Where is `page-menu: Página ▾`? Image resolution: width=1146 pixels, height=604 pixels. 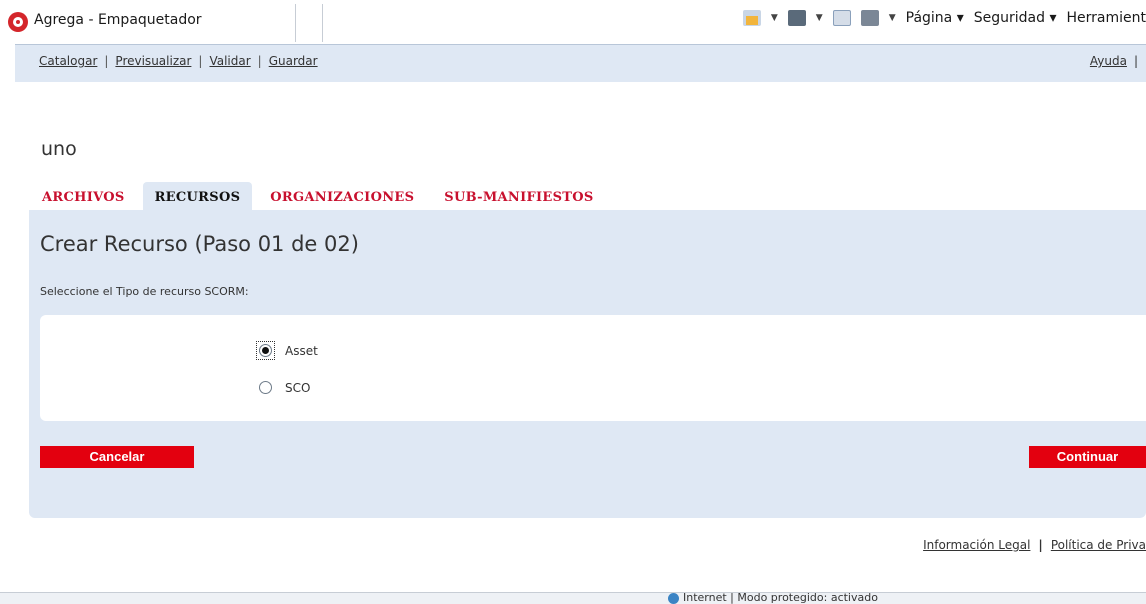
page-menu: Página ▾ is located at coordinates (935, 18).